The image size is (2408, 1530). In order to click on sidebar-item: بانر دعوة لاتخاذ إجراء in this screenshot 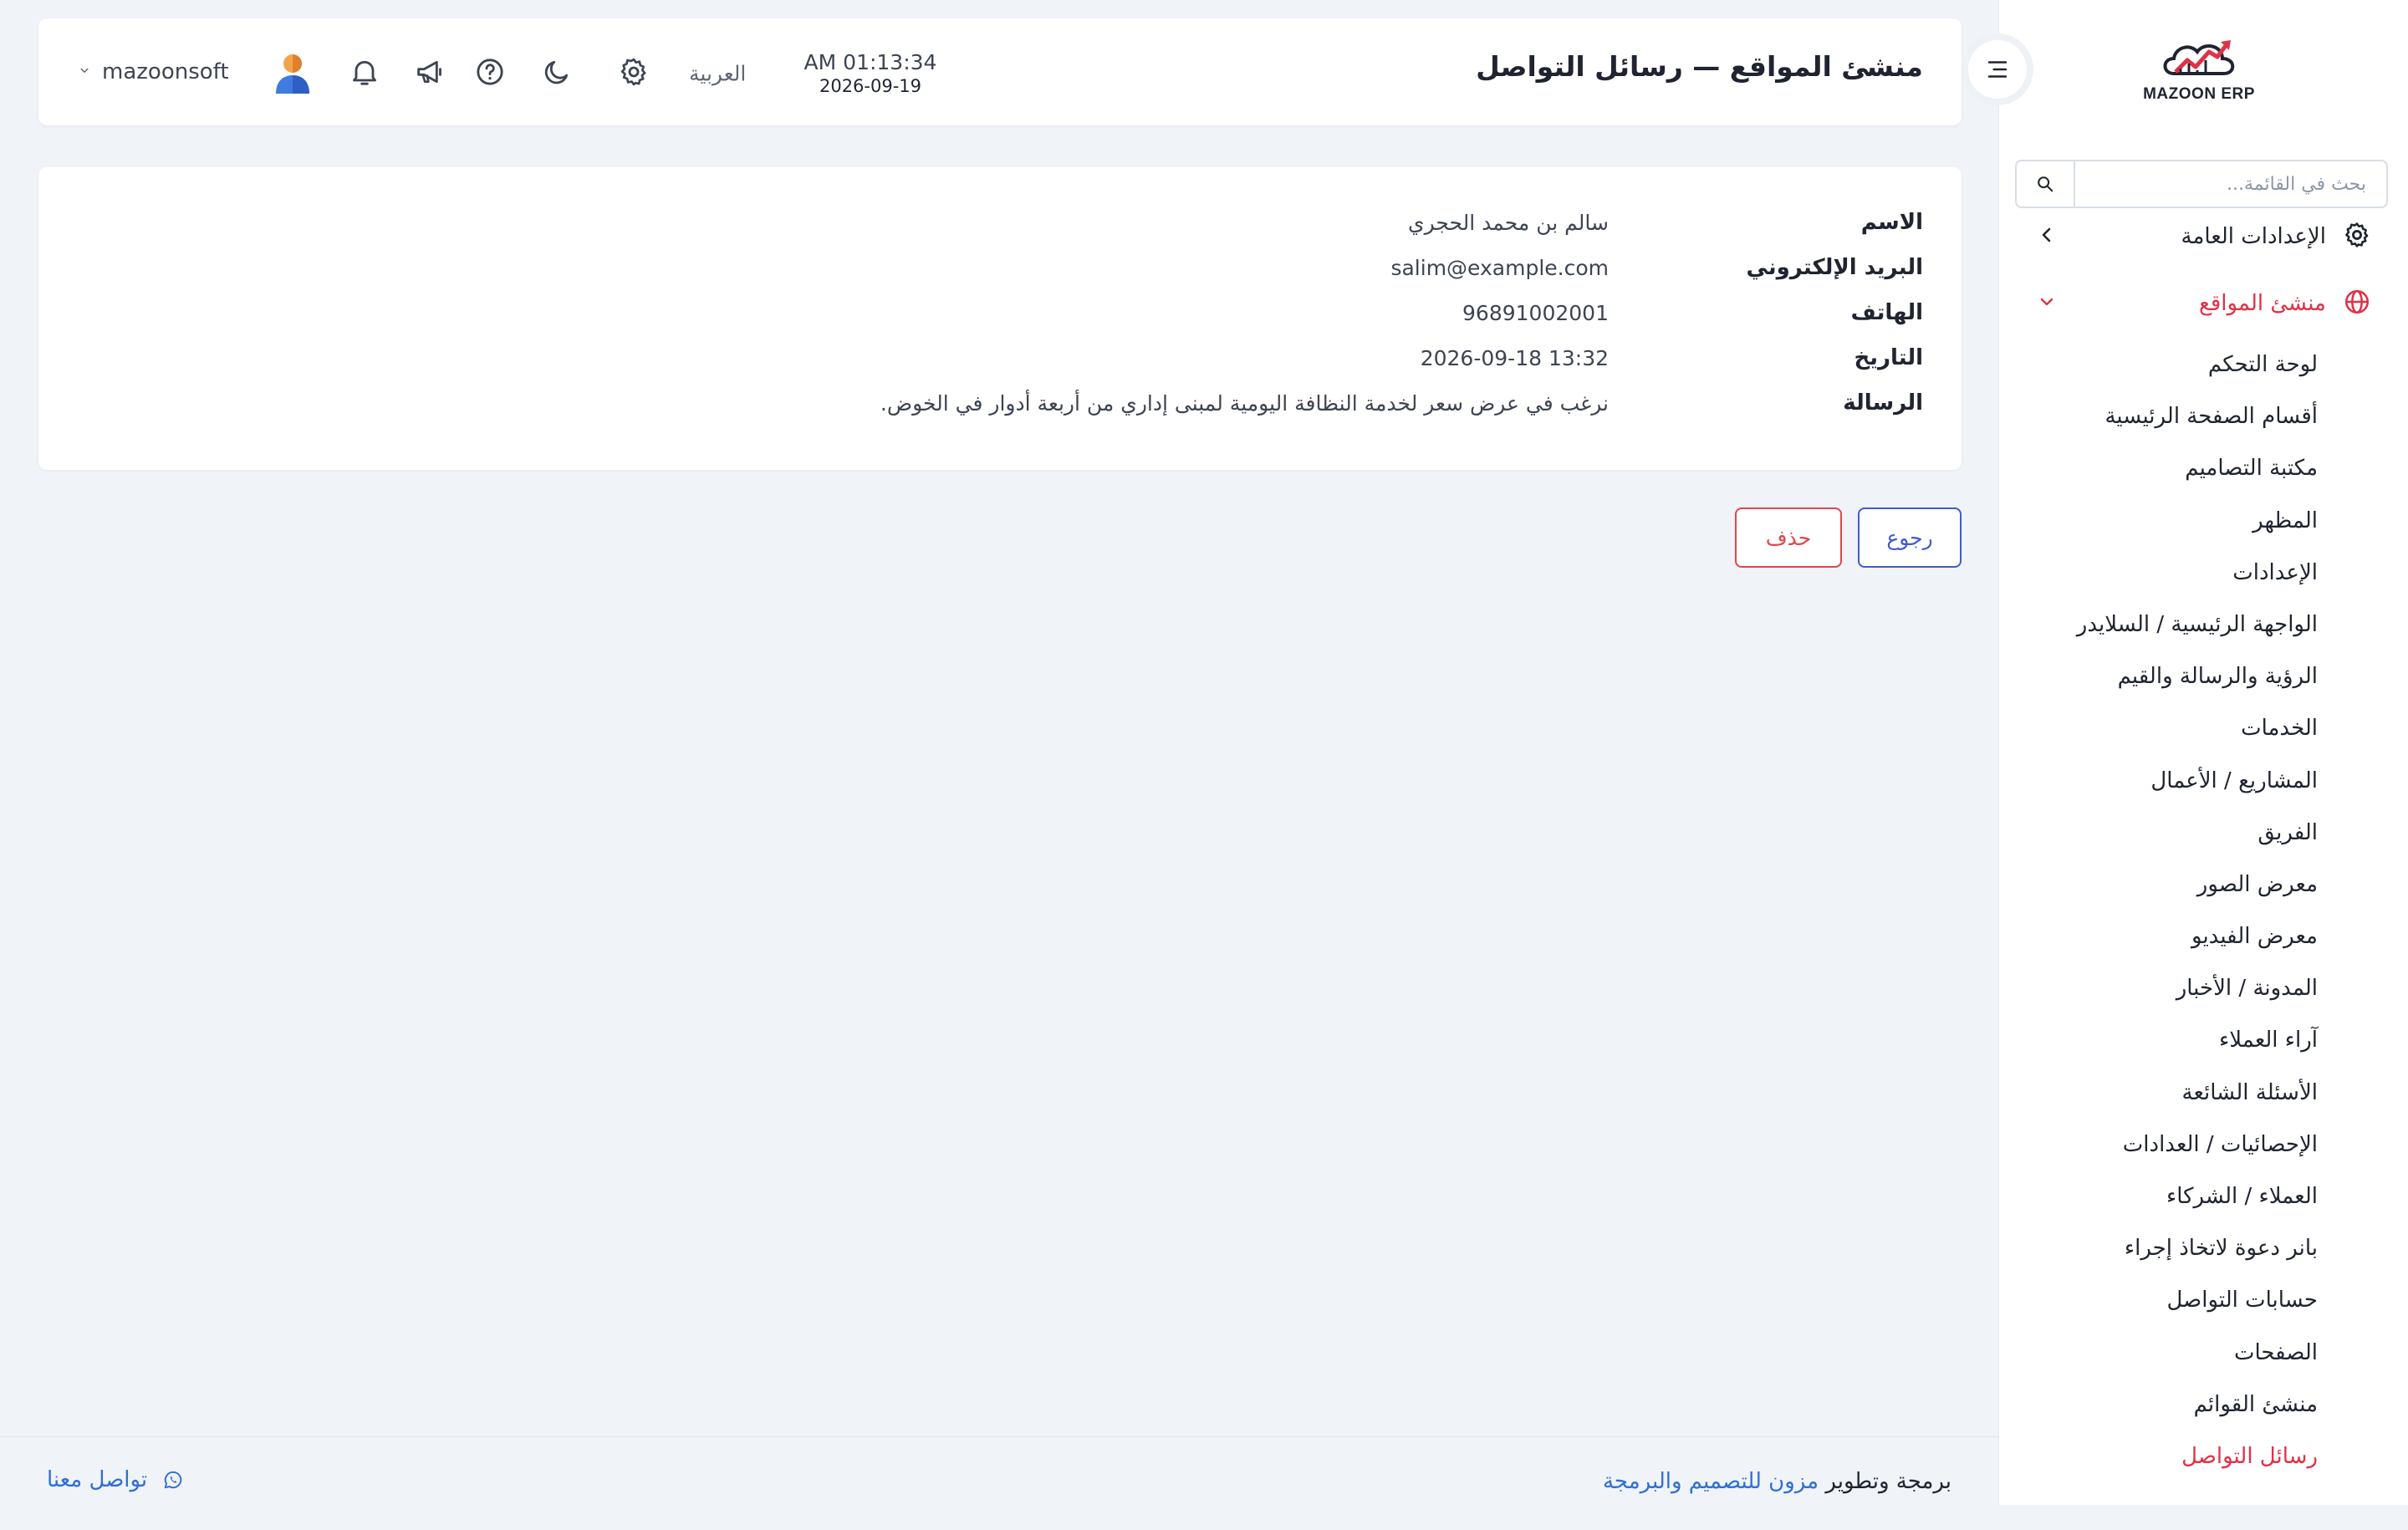, I will do `click(2197, 1248)`.